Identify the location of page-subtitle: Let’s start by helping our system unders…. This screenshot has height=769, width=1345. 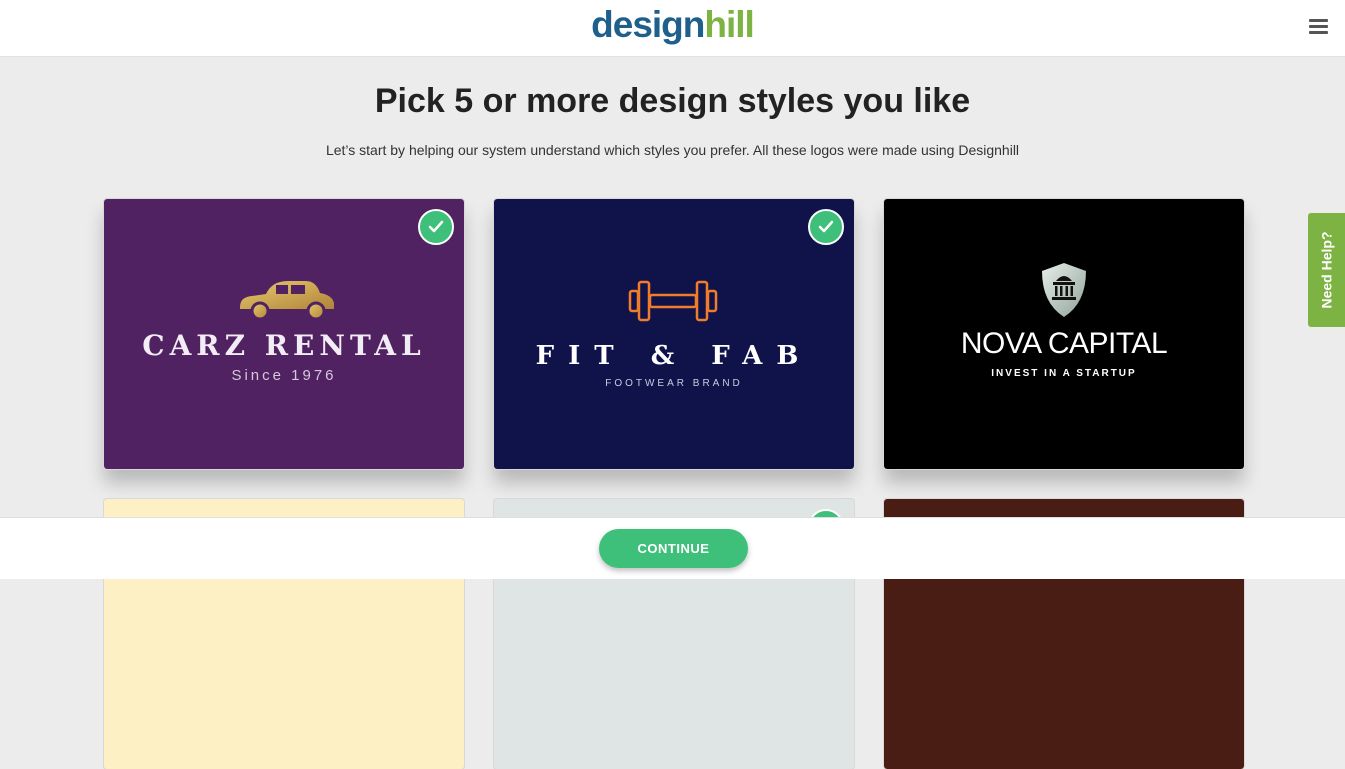
(672, 150).